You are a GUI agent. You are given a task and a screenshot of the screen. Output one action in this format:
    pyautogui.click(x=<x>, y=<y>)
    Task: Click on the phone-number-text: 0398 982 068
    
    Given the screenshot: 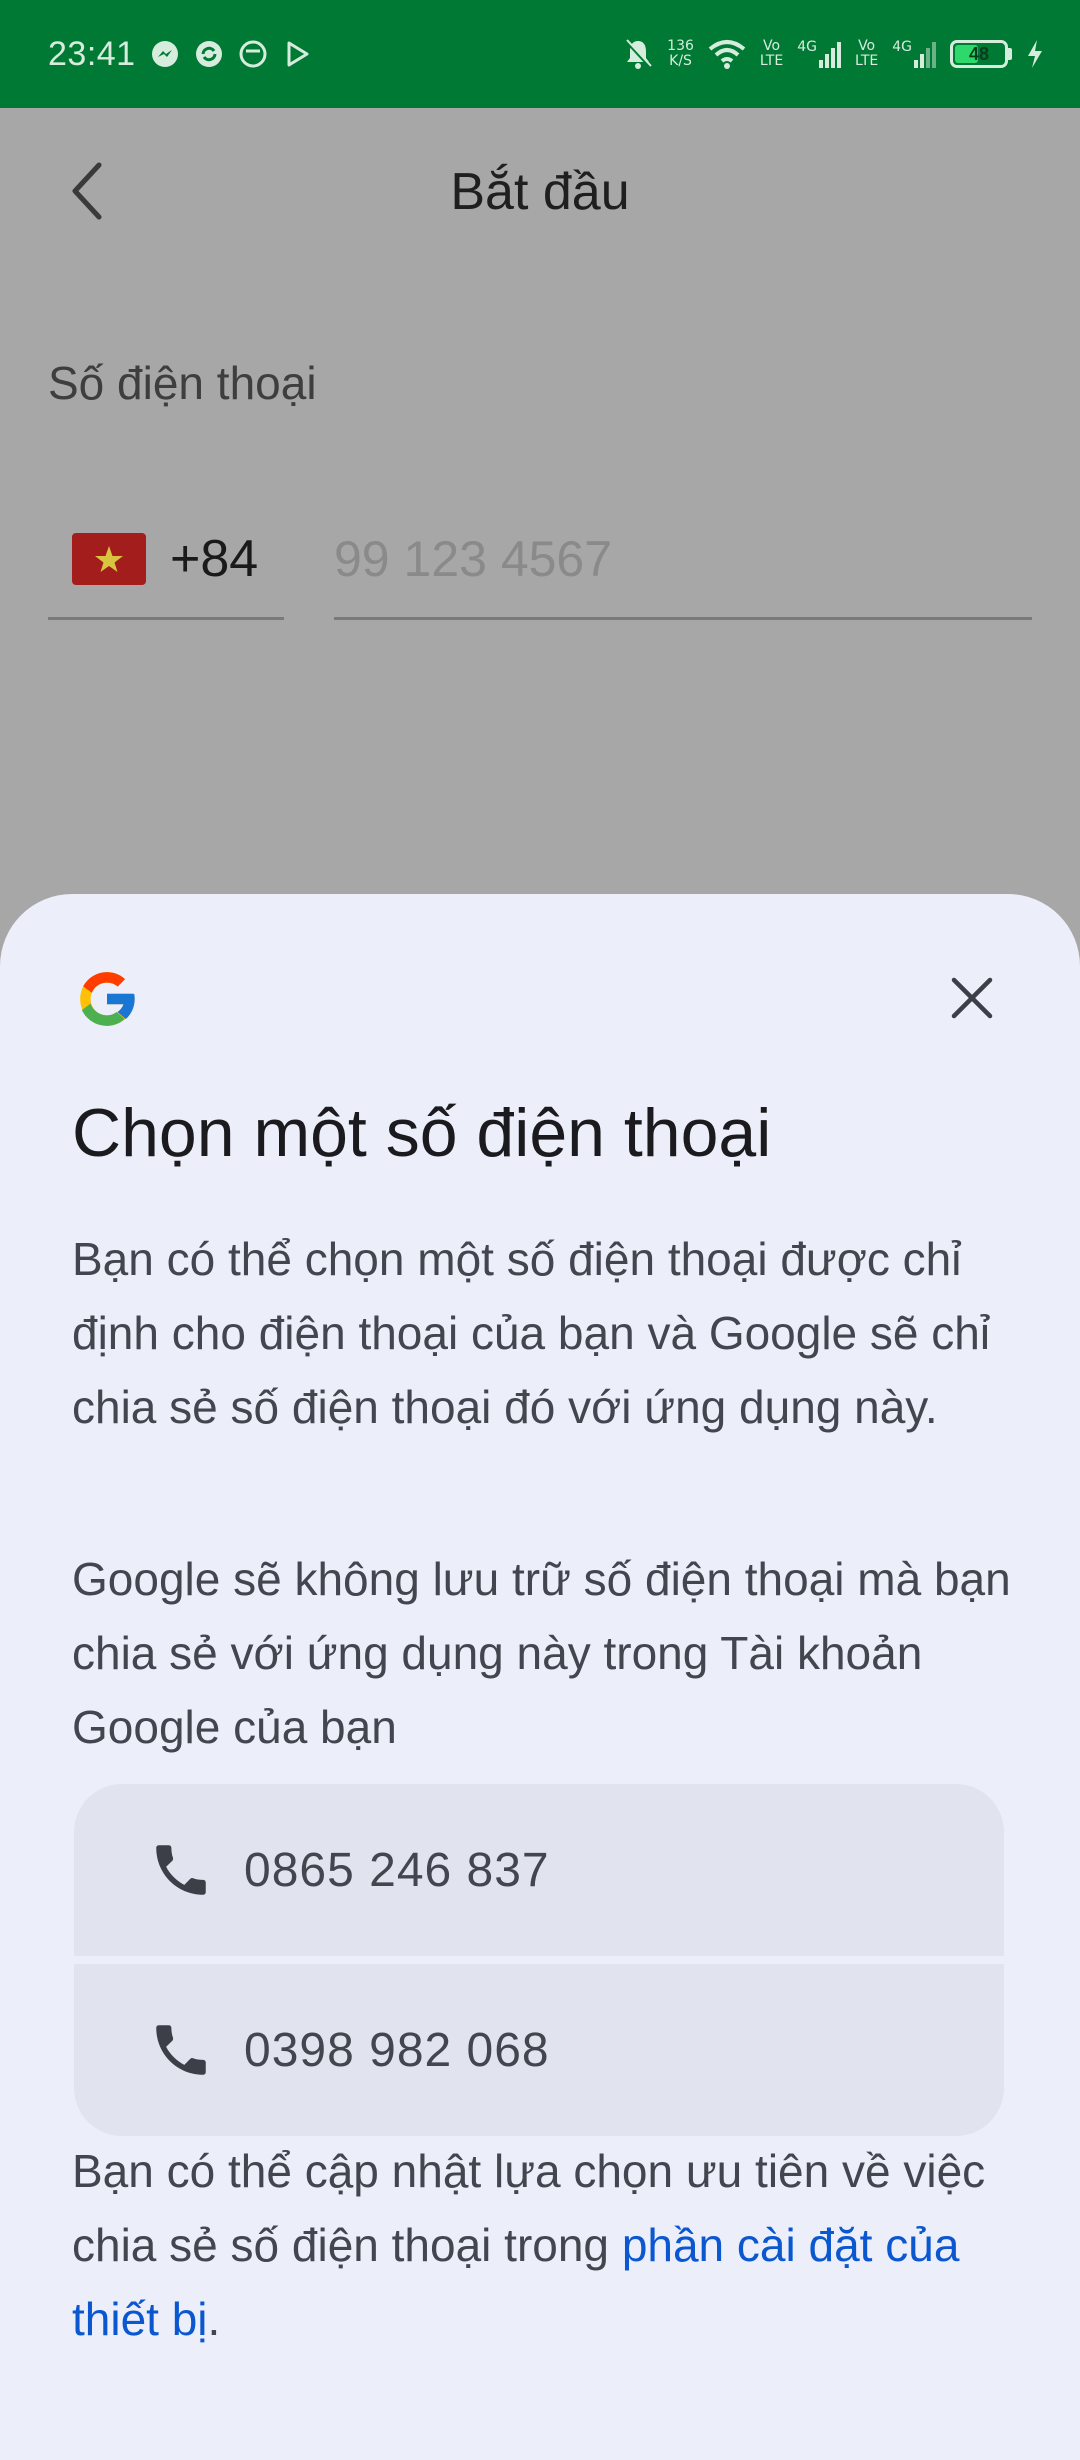 What is the action you would take?
    pyautogui.click(x=397, y=2050)
    